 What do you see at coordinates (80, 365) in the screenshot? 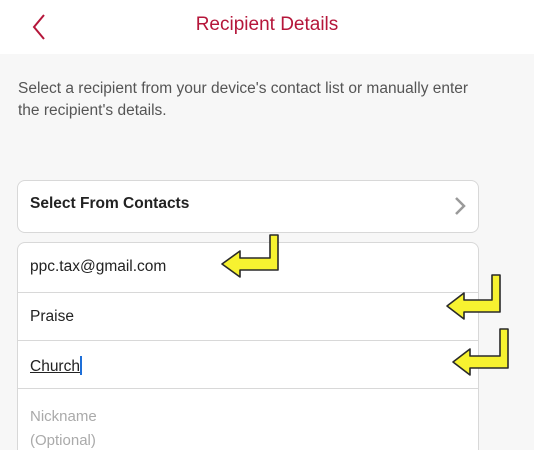
I see `text-cursor` at bounding box center [80, 365].